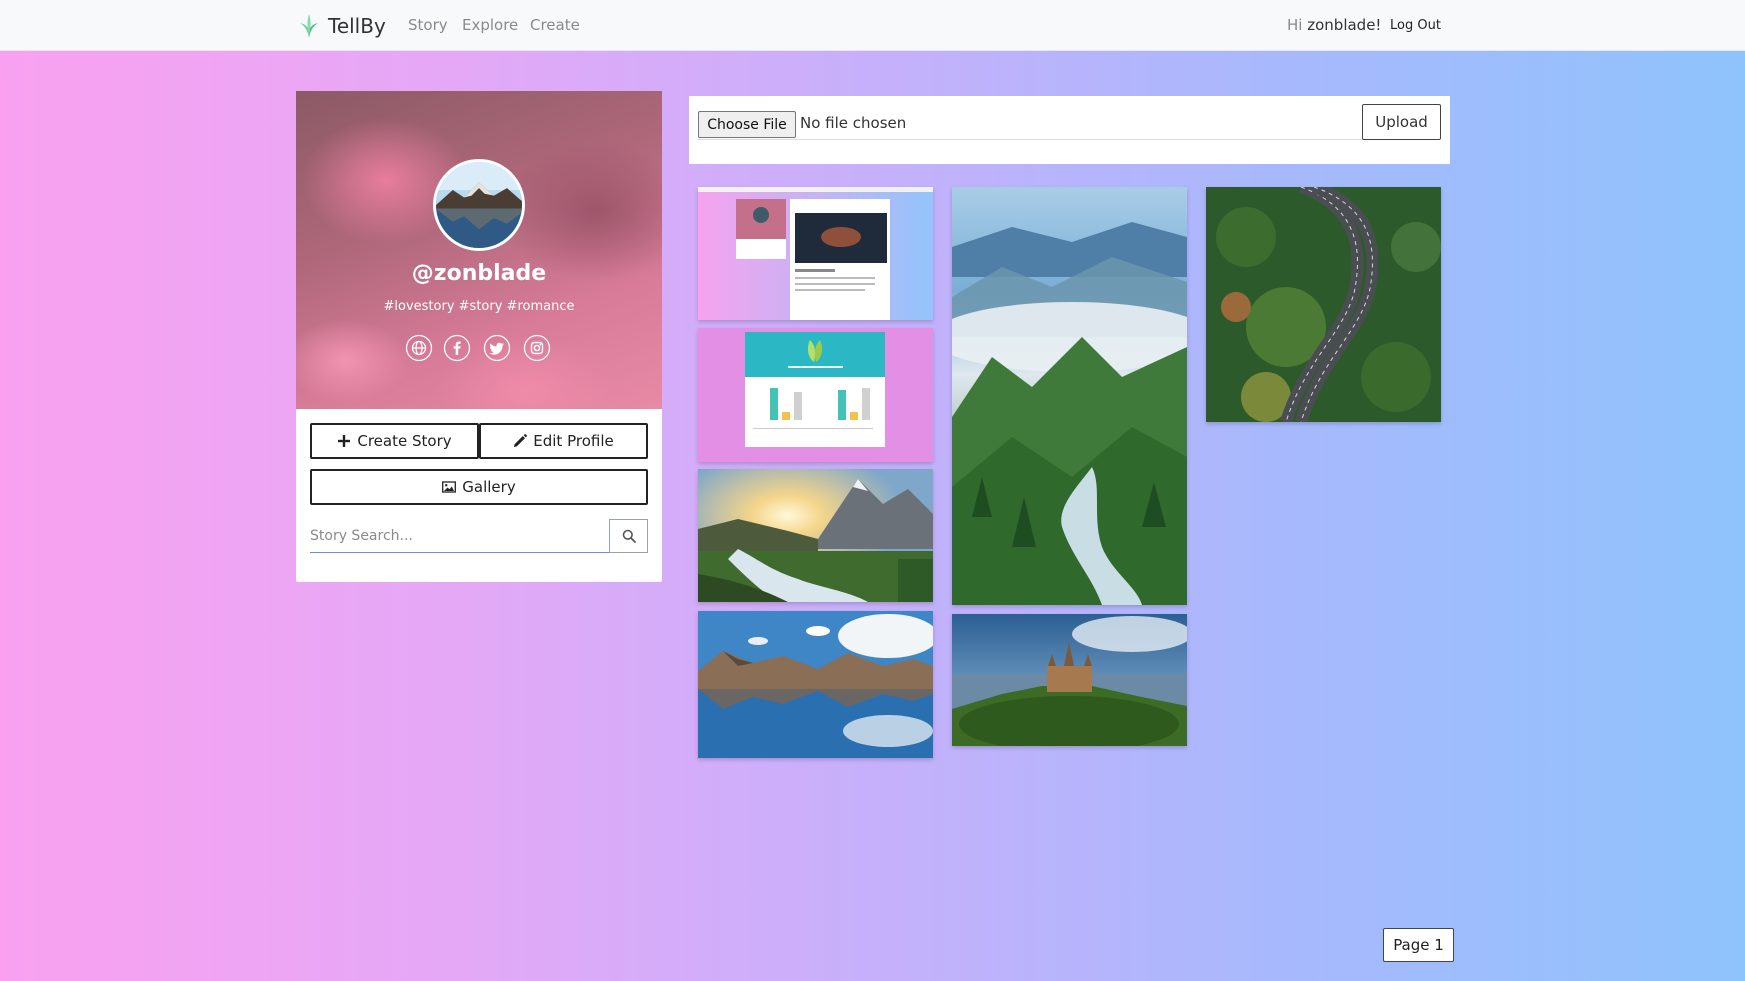  What do you see at coordinates (573, 441) in the screenshot?
I see `edit-profile-label: Edit Profile` at bounding box center [573, 441].